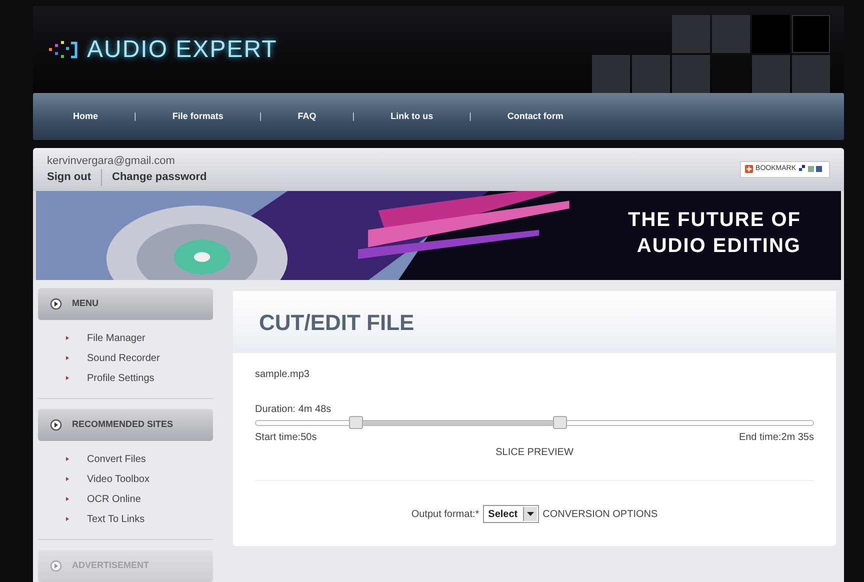  What do you see at coordinates (812, 169) in the screenshot?
I see `share-icons-drawing` at bounding box center [812, 169].